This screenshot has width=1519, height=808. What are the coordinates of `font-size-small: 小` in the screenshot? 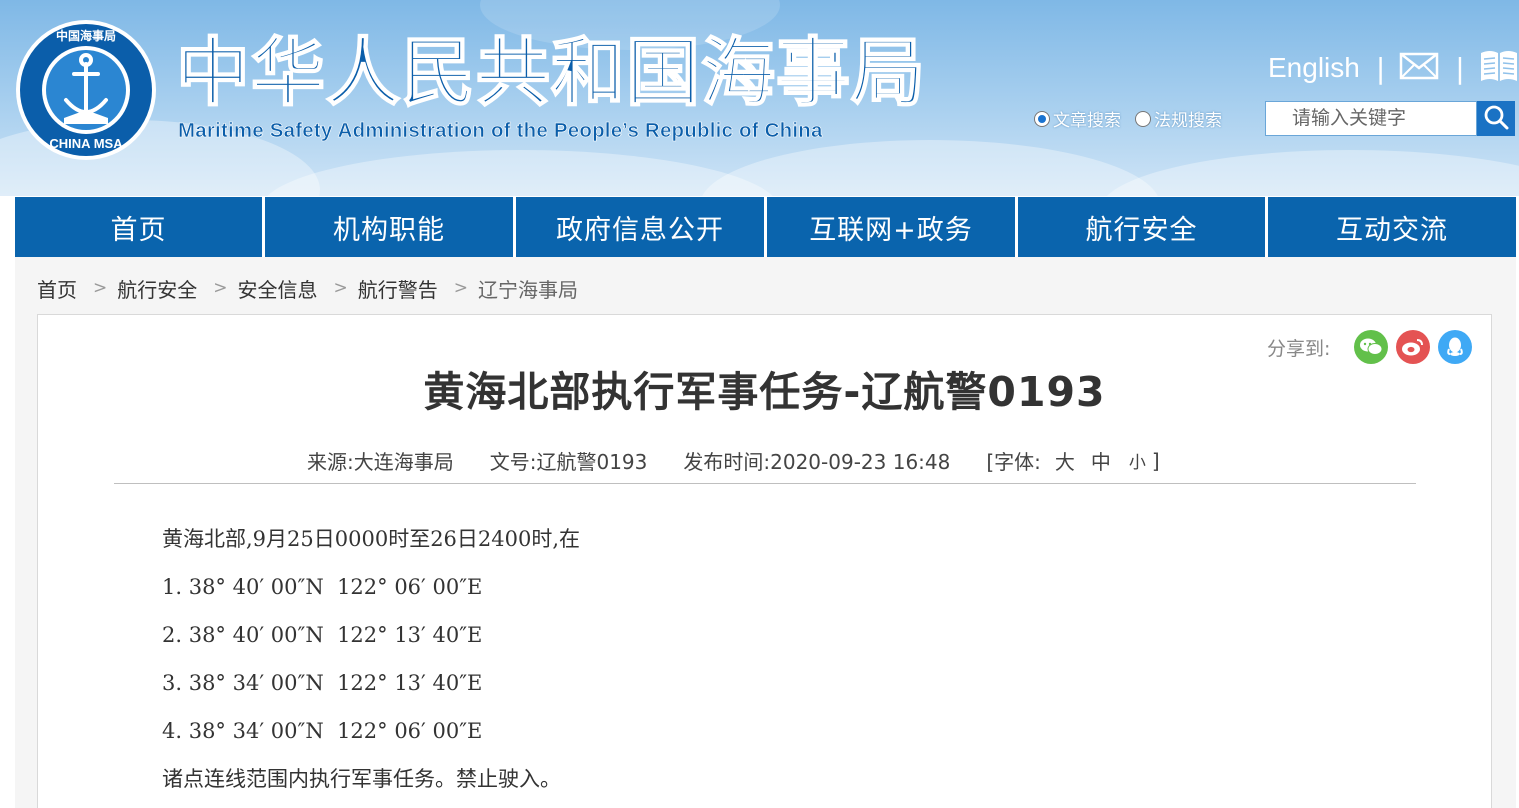 It's located at (1137, 460).